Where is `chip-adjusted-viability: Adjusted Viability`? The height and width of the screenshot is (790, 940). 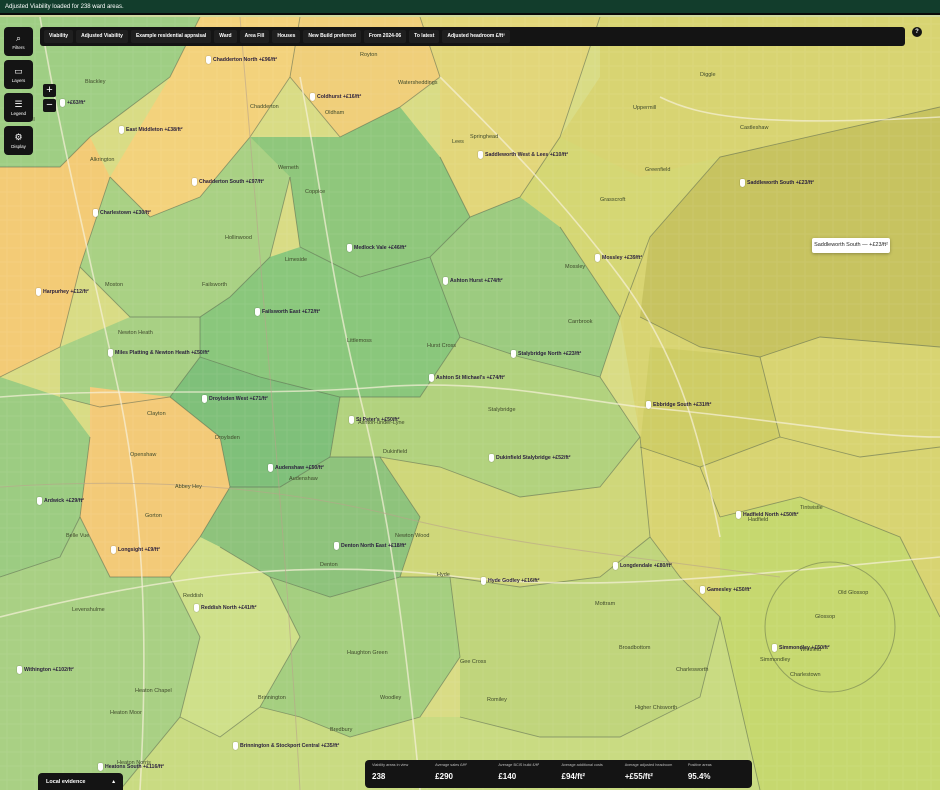 chip-adjusted-viability: Adjusted Viability is located at coordinates (102, 36).